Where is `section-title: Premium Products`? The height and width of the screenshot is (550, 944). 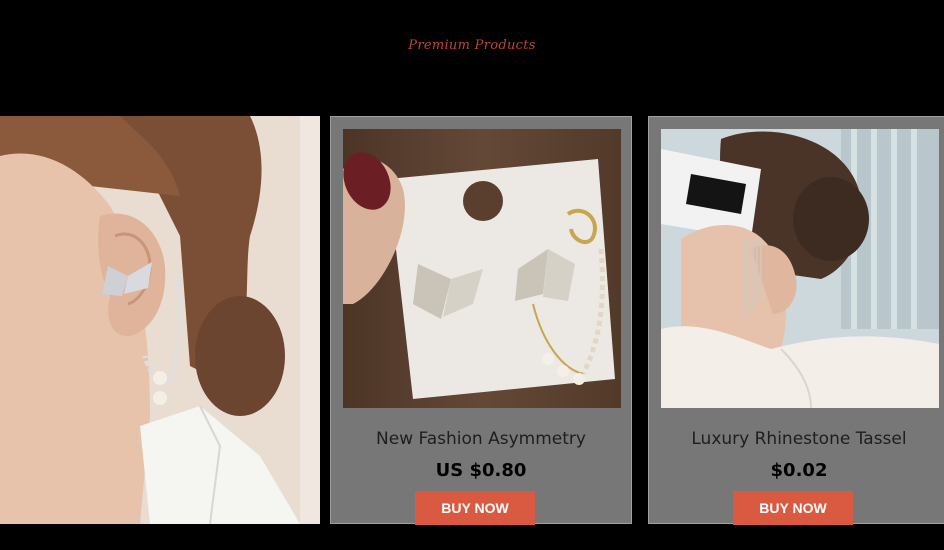
section-title: Premium Products is located at coordinates (472, 45).